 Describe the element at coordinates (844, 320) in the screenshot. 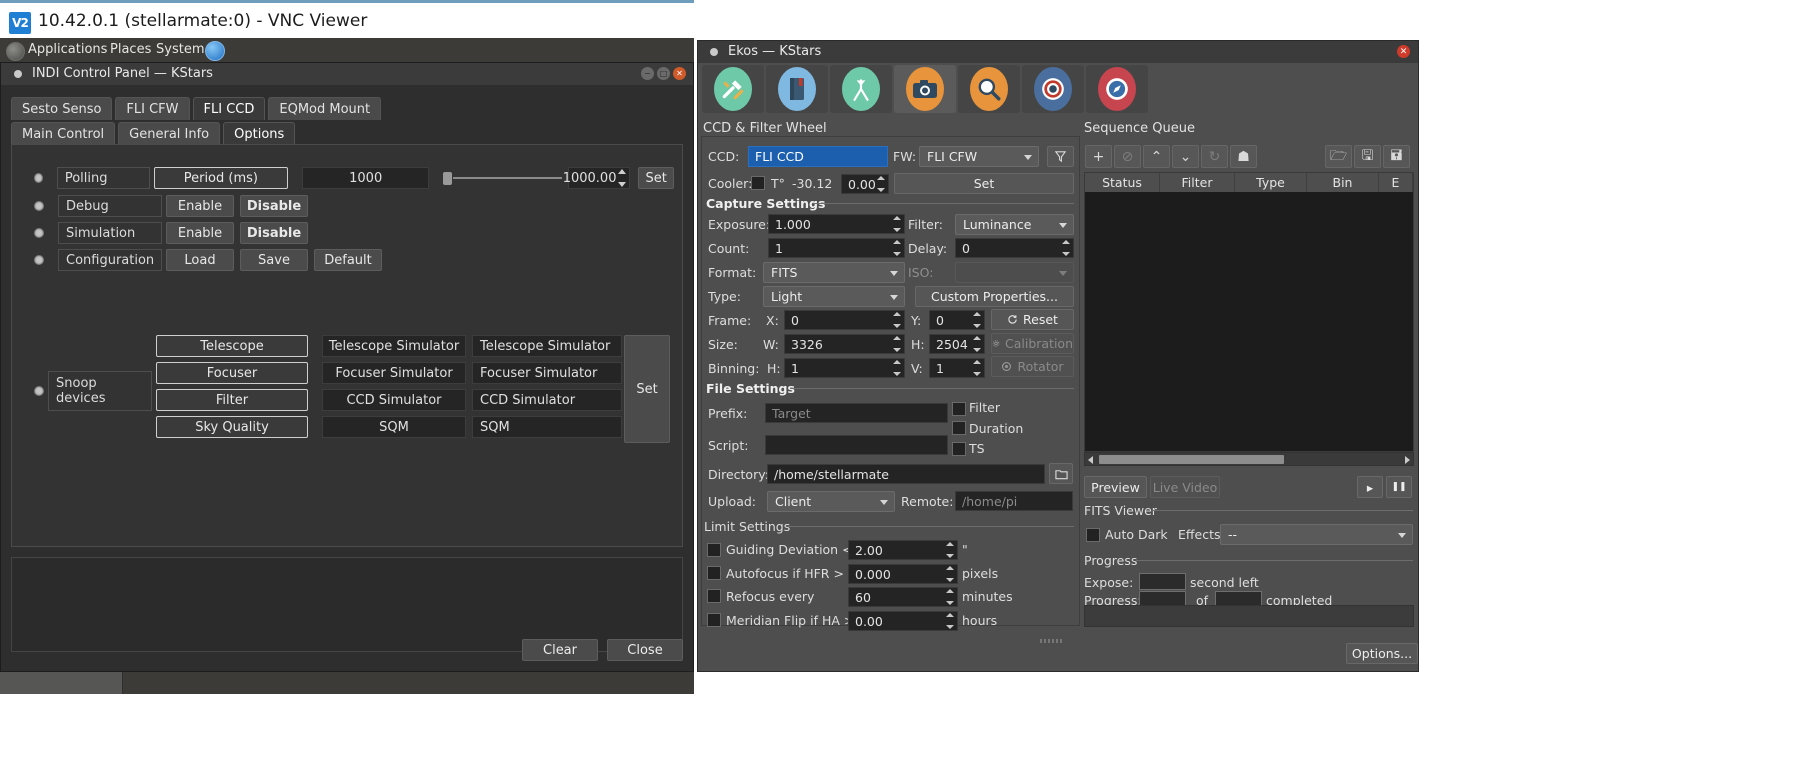

I see `frame-x-input: 0` at that location.